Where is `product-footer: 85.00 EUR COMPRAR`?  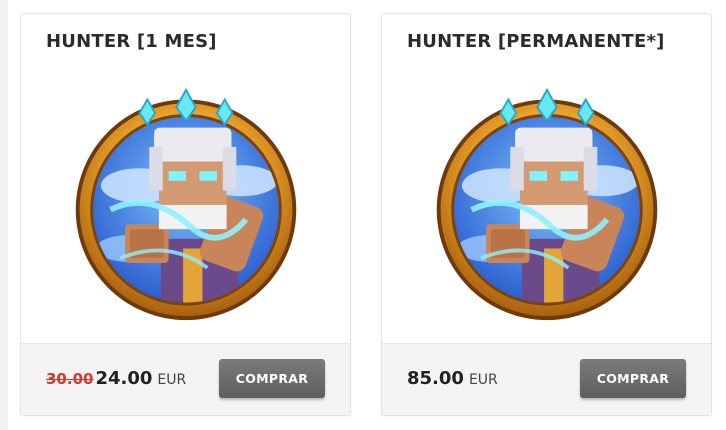 product-footer: 85.00 EUR COMPRAR is located at coordinates (546, 379).